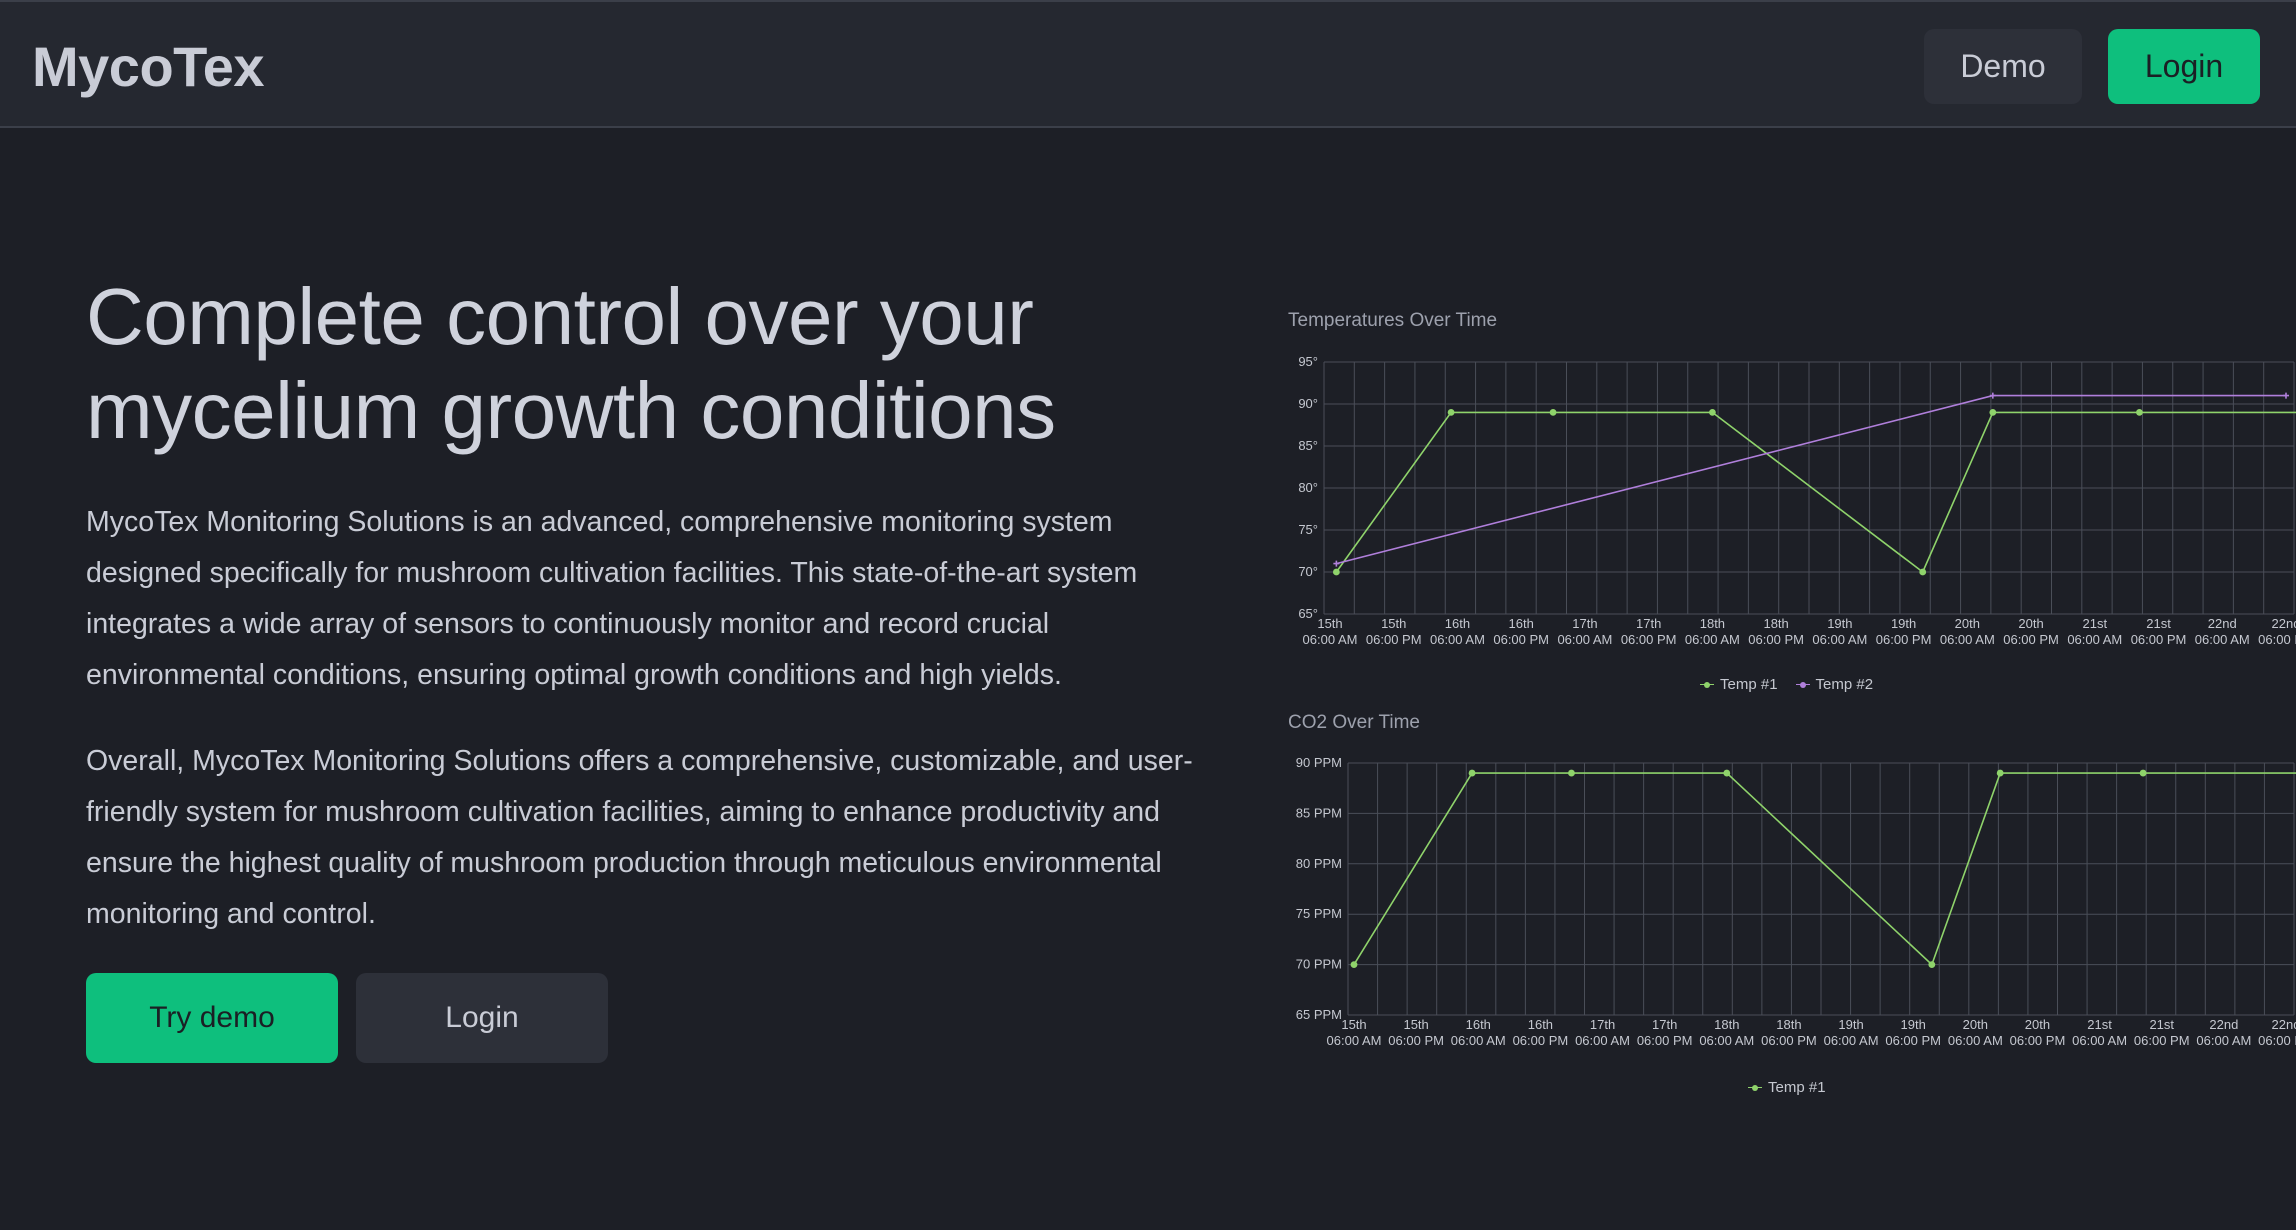 This screenshot has height=1230, width=2296. Describe the element at coordinates (1148, 64) in the screenshot. I see `top-navbar: MycoTex Demo Login` at that location.